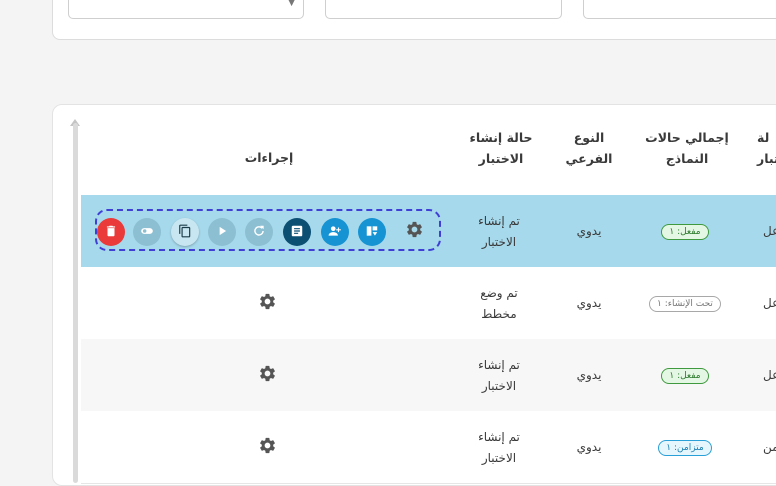 The height and width of the screenshot is (486, 776). Describe the element at coordinates (428, 303) in the screenshot. I see `table-row: تم وضع مخطط يدوي تحت الإنشاء: ١ عل` at that location.